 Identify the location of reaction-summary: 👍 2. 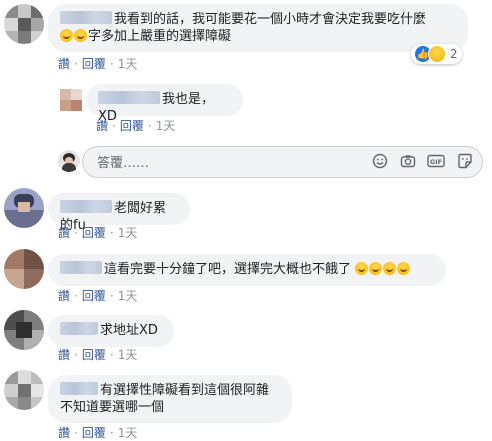
(436, 54).